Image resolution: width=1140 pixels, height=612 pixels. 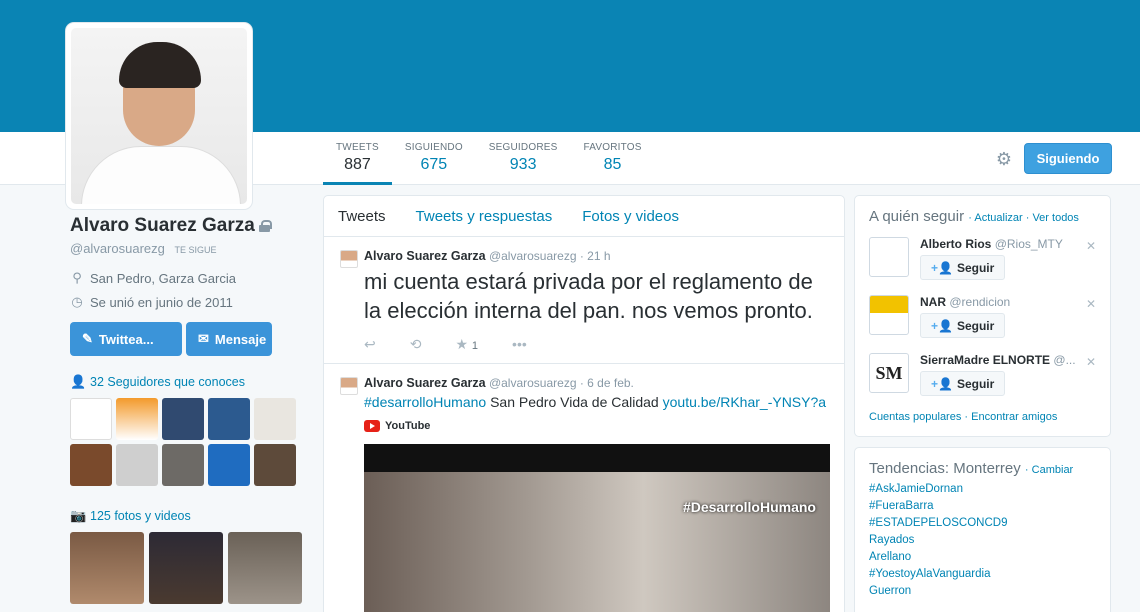 I want to click on stat-tweets: TWEETS 887, so click(x=357, y=158).